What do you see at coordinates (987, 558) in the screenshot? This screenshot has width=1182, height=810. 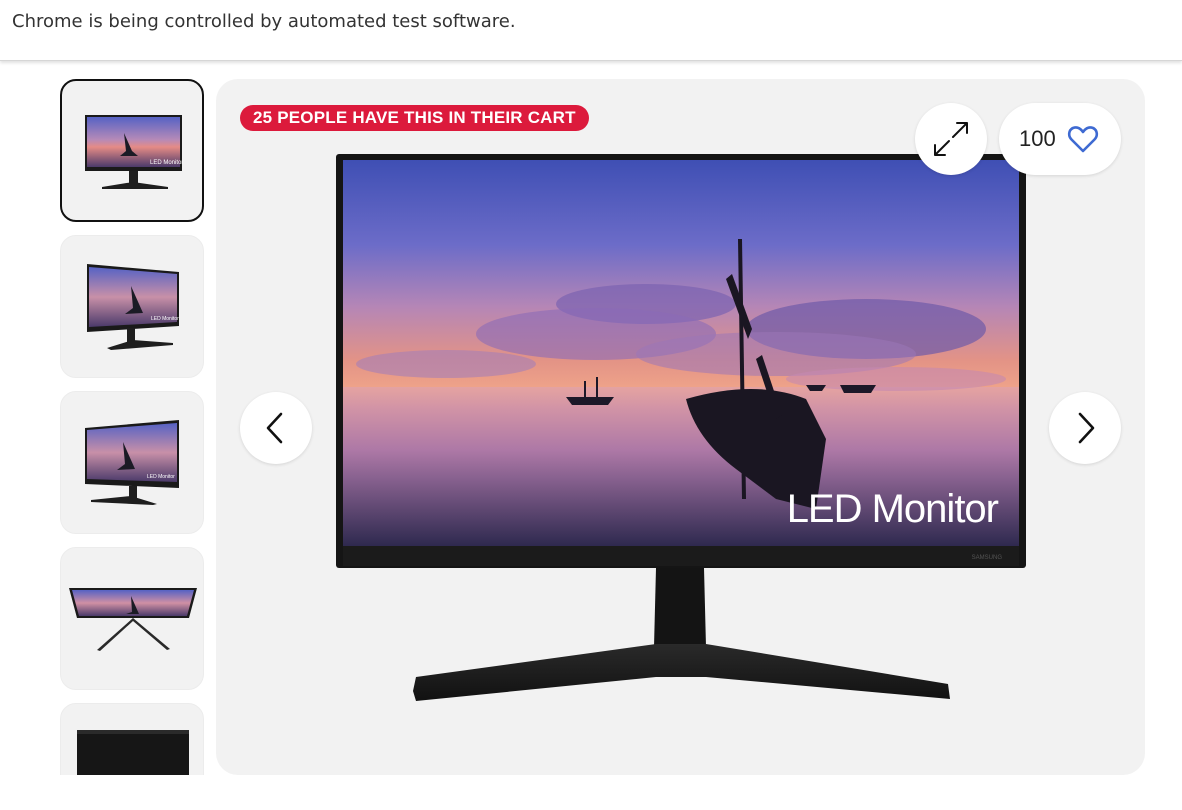 I see `brand-logo: SAMSUNG` at bounding box center [987, 558].